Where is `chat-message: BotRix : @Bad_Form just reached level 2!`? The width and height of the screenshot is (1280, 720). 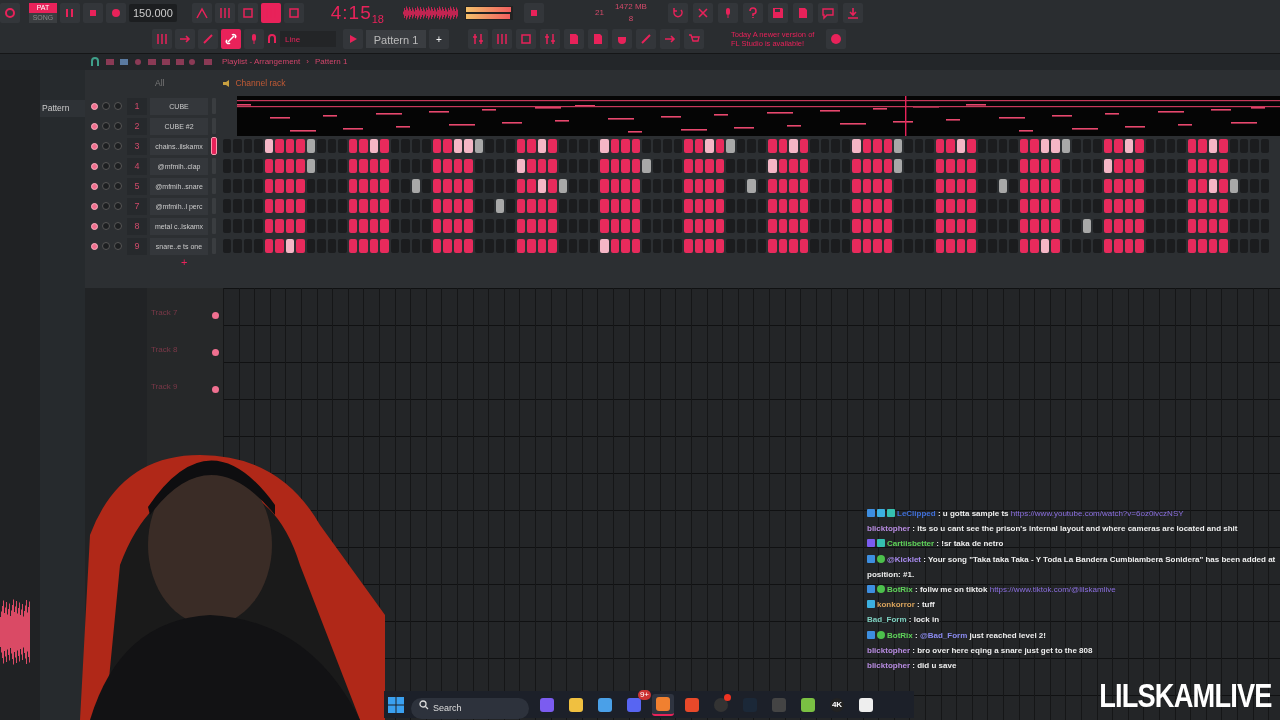 chat-message: BotRix : @Bad_Form just reached level 2! is located at coordinates (1072, 635).